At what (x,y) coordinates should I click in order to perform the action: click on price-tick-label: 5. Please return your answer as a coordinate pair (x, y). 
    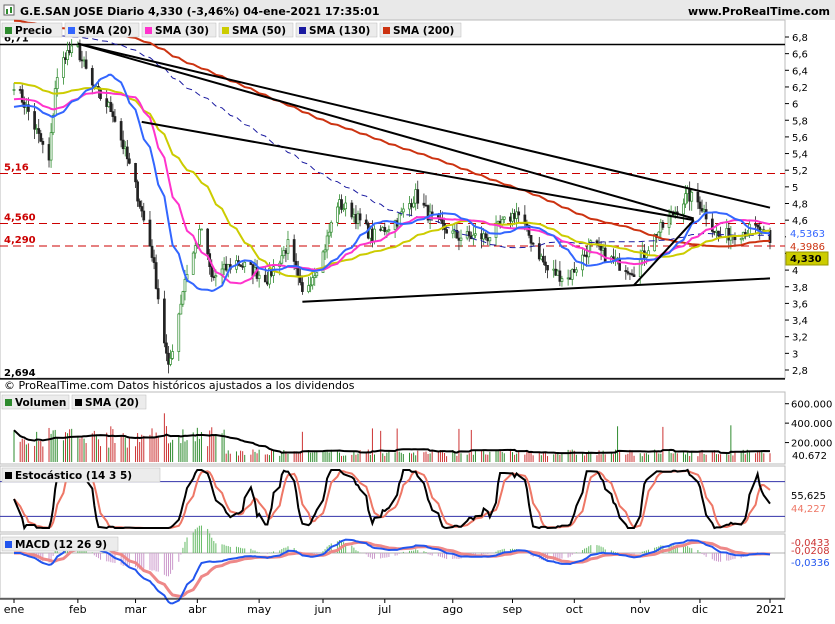
    Looking at the image, I should click on (795, 188).